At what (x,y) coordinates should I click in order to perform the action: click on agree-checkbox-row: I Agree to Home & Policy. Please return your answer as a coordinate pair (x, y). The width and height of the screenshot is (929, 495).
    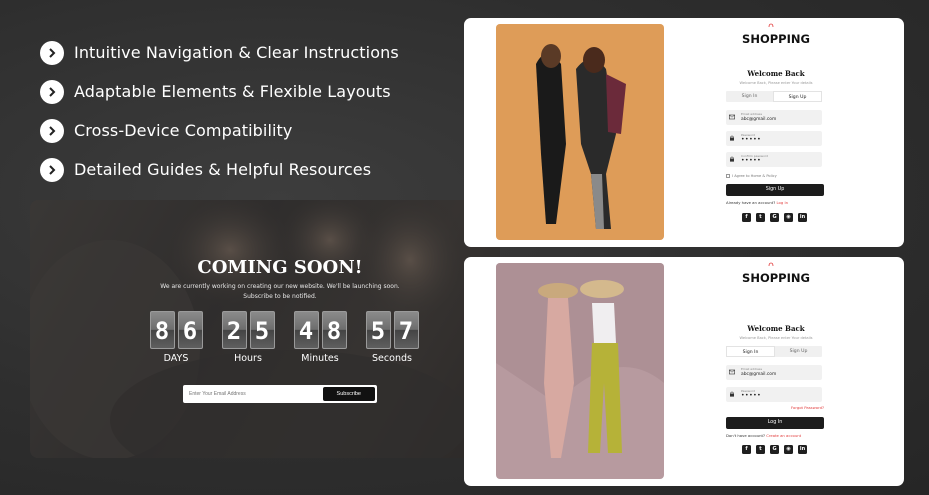
    Looking at the image, I should click on (751, 176).